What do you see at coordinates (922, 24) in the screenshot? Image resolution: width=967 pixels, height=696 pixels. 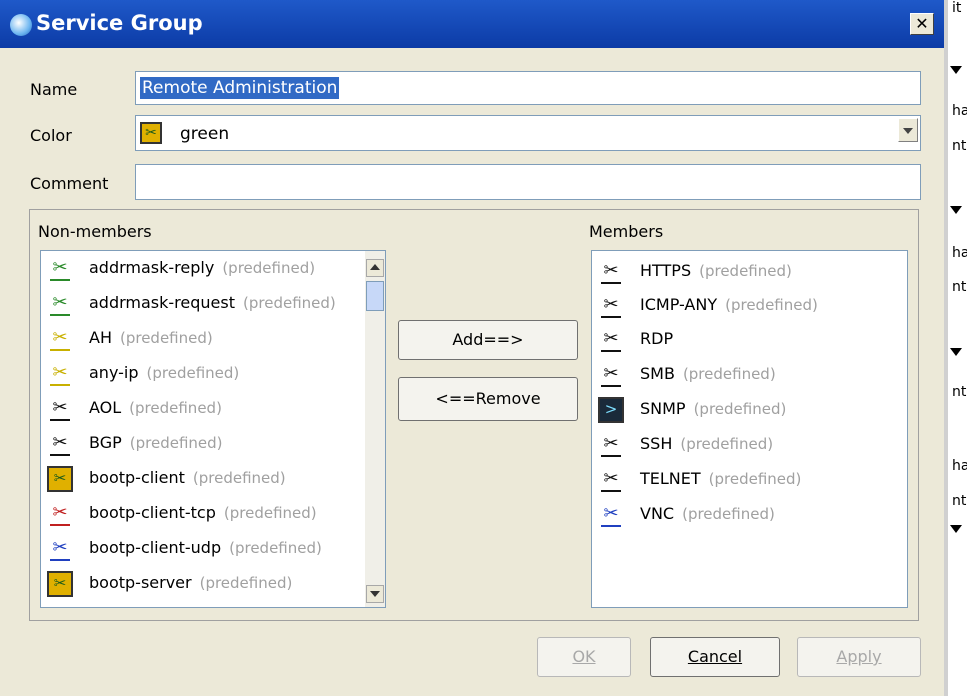 I see `close-button: ✕` at bounding box center [922, 24].